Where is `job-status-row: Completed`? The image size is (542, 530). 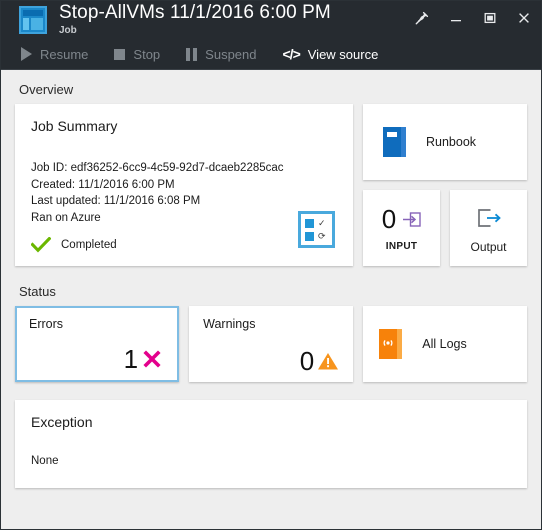
job-status-row: Completed is located at coordinates (184, 245).